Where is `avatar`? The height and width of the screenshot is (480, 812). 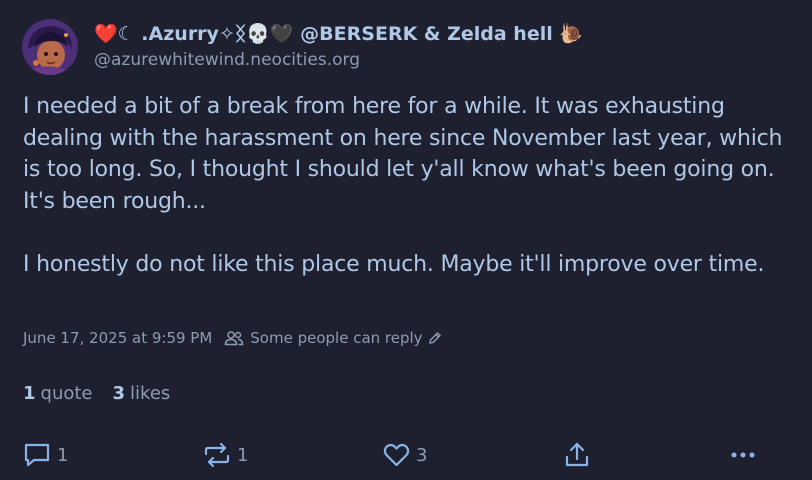
avatar is located at coordinates (50, 47).